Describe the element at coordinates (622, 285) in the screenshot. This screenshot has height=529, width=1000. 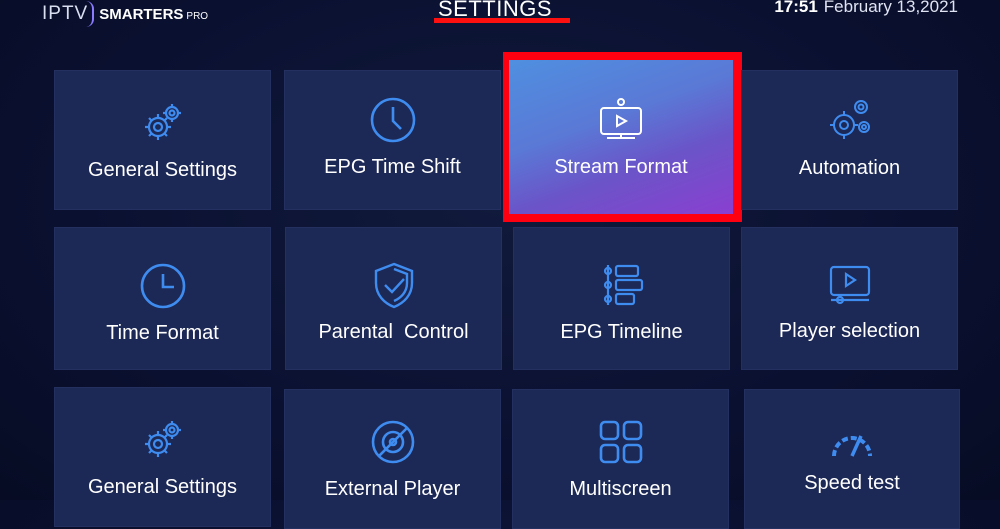
I see `timeline-icon` at that location.